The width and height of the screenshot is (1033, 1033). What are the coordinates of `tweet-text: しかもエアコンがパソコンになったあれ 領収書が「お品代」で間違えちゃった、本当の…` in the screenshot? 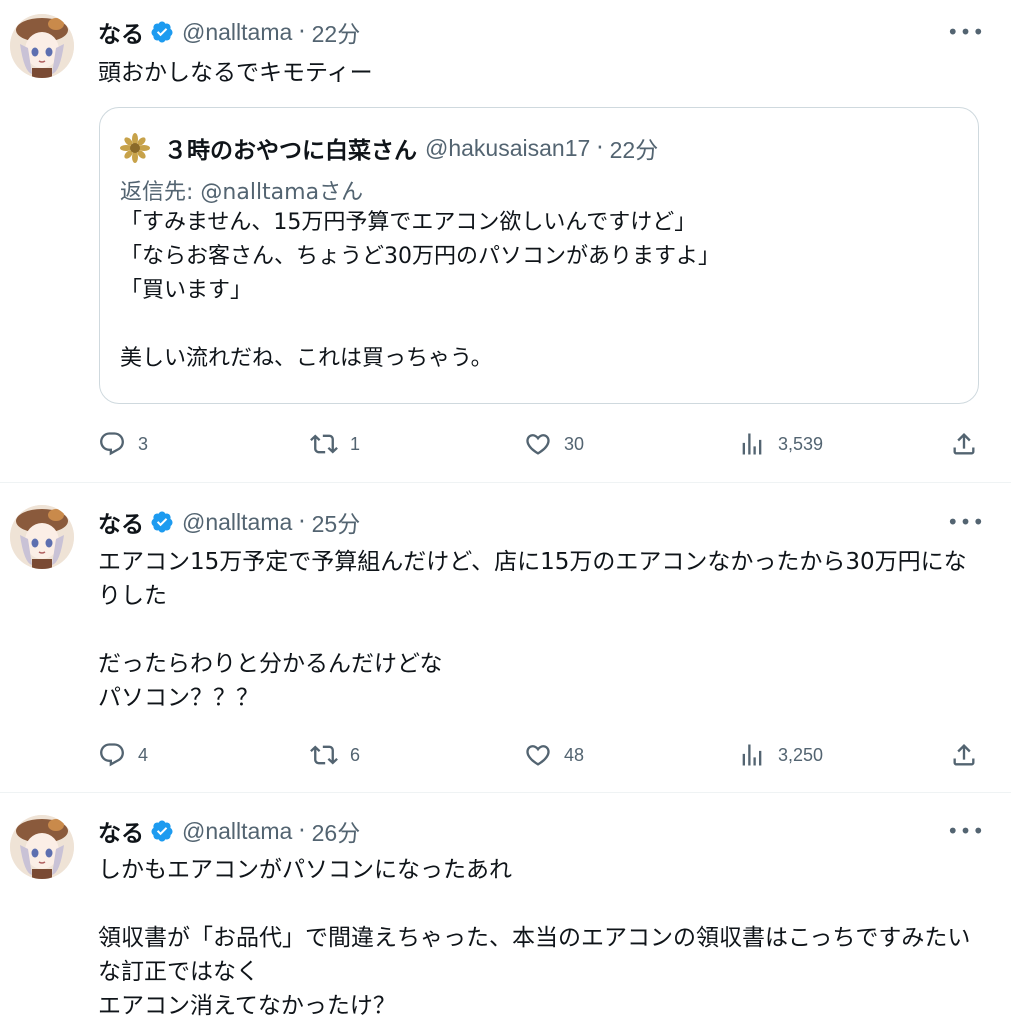 It's located at (534, 938).